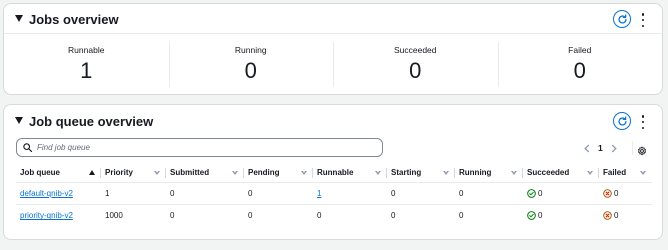  I want to click on cell-priority: 1, so click(133, 193).